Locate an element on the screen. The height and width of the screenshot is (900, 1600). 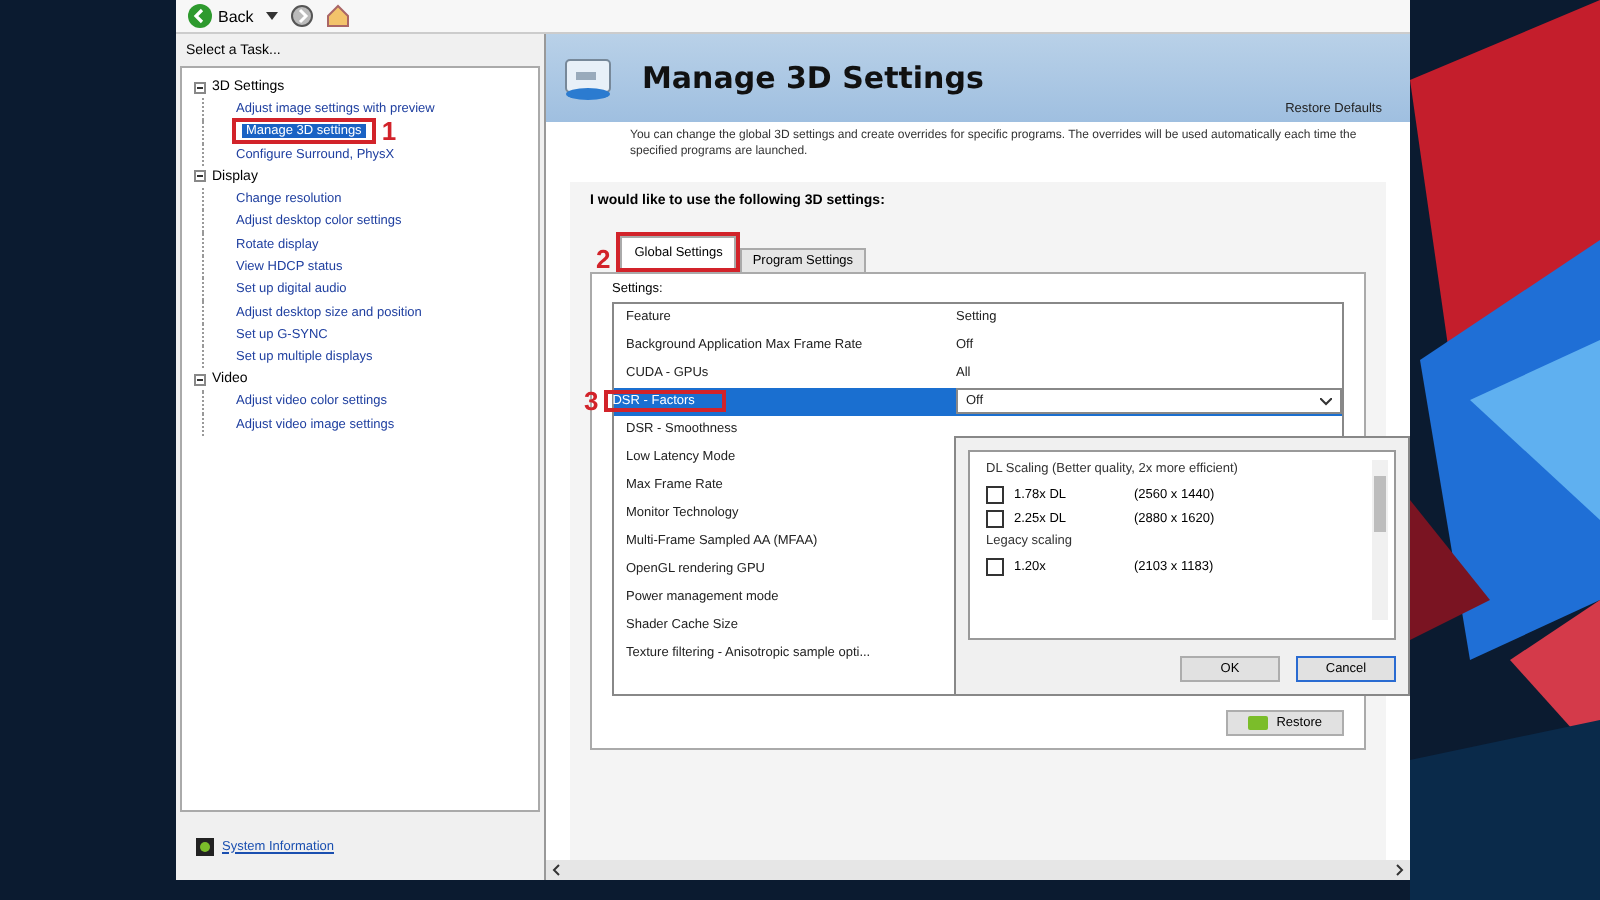
restore-icon is located at coordinates (1258, 722).